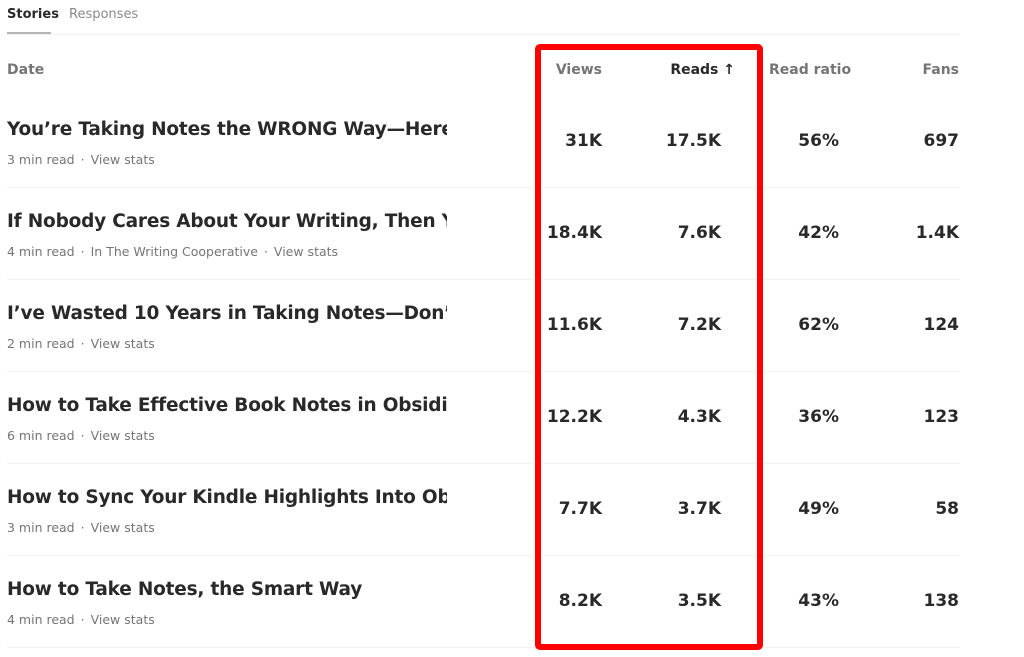 The width and height of the screenshot is (1024, 657). What do you see at coordinates (941, 325) in the screenshot?
I see `fans-value: 124` at bounding box center [941, 325].